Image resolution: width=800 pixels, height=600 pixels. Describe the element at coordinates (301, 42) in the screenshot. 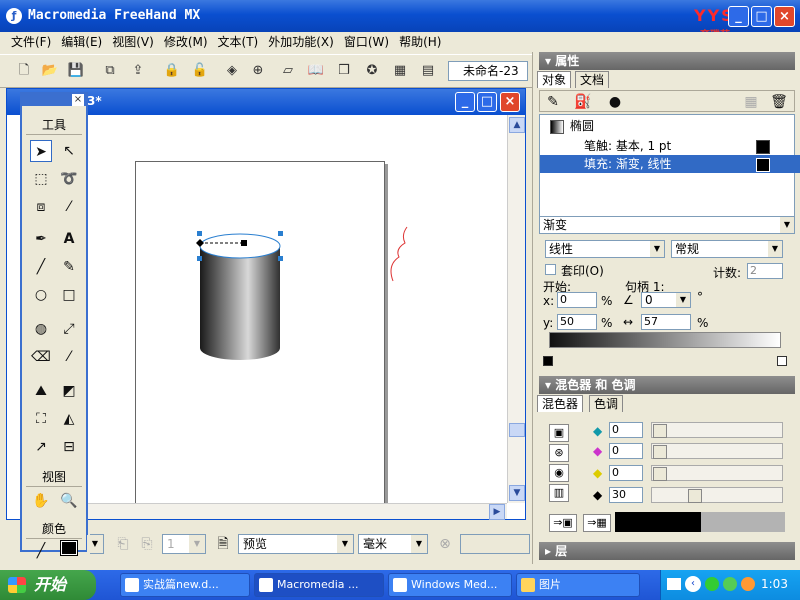

I see `menu-xtras: 外加功能(X)` at that location.